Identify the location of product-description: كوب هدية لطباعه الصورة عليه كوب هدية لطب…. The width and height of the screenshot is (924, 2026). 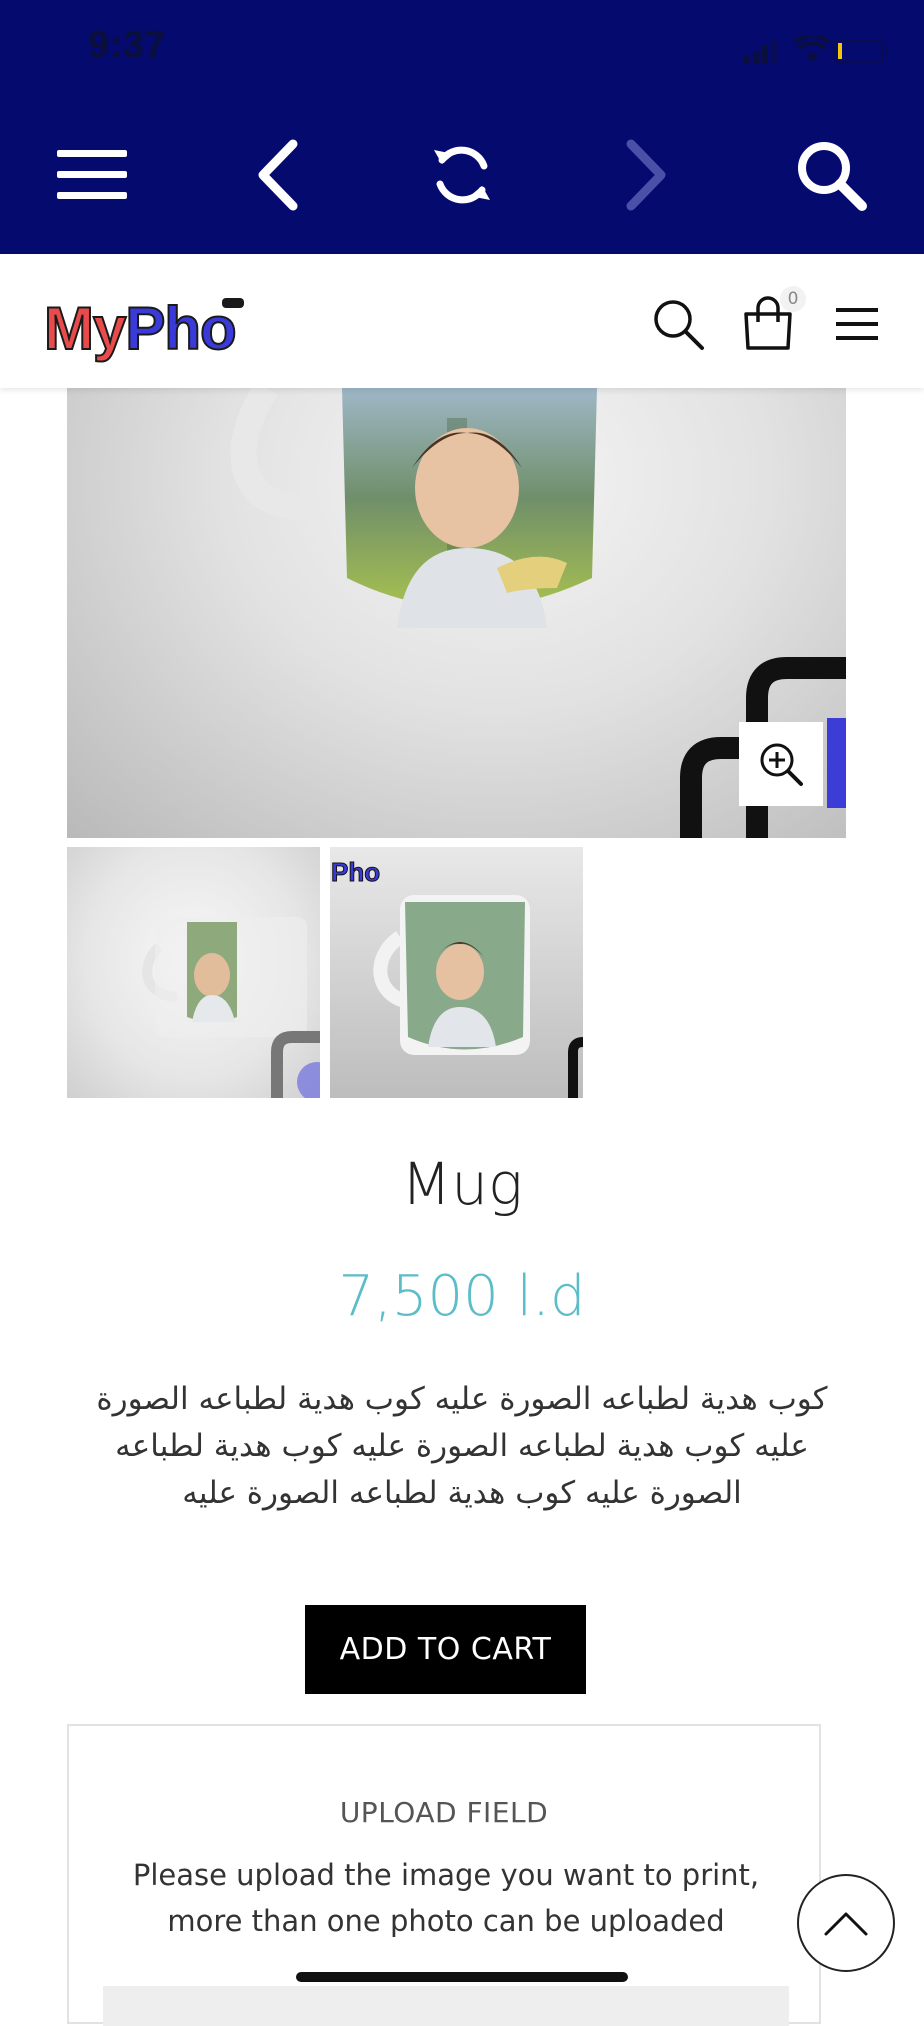
(462, 1446).